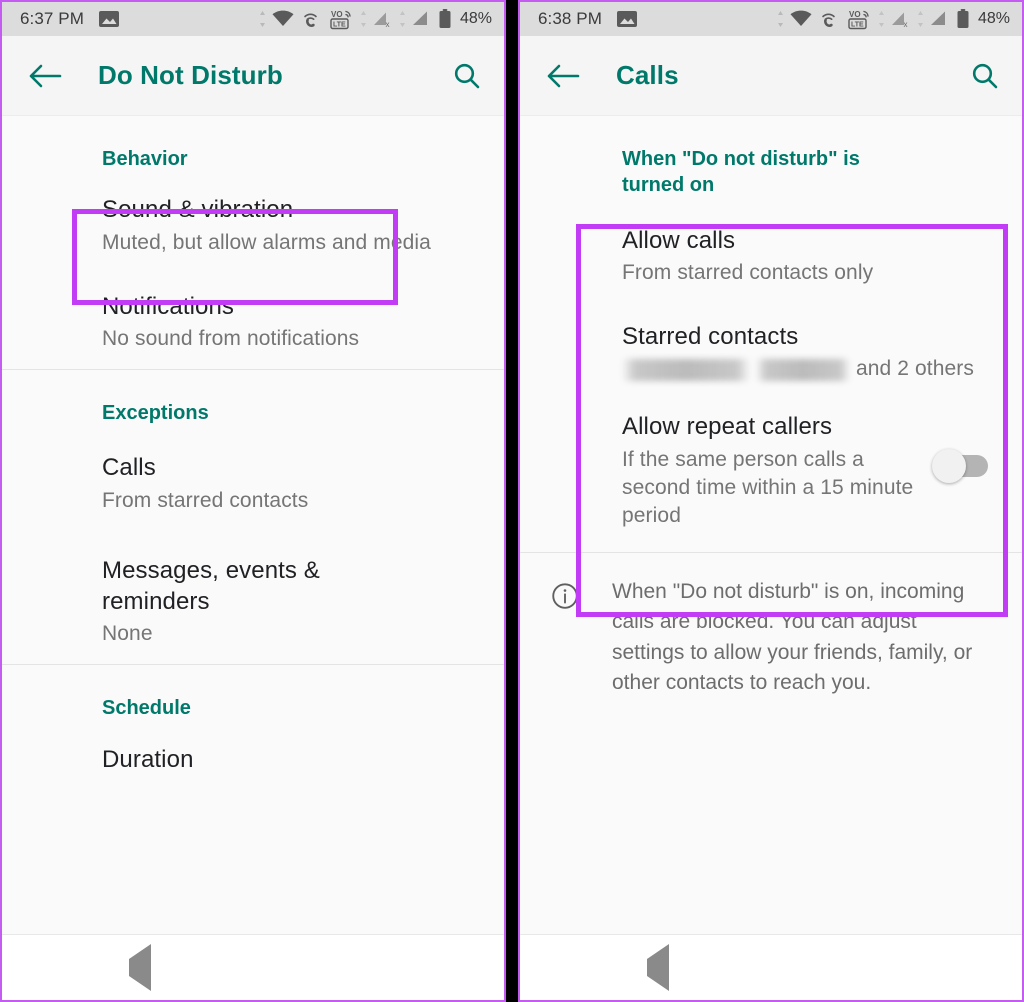 This screenshot has width=1024, height=1002. I want to click on info-icon, so click(565, 640).